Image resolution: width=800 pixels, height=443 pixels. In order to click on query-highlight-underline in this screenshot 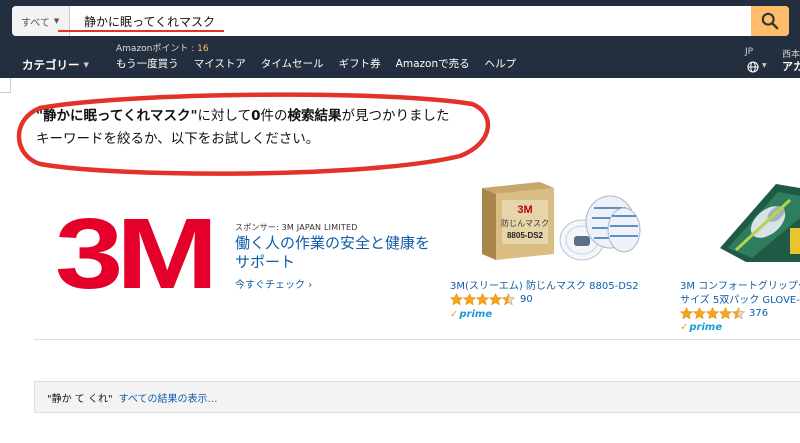, I will do `click(141, 31)`.